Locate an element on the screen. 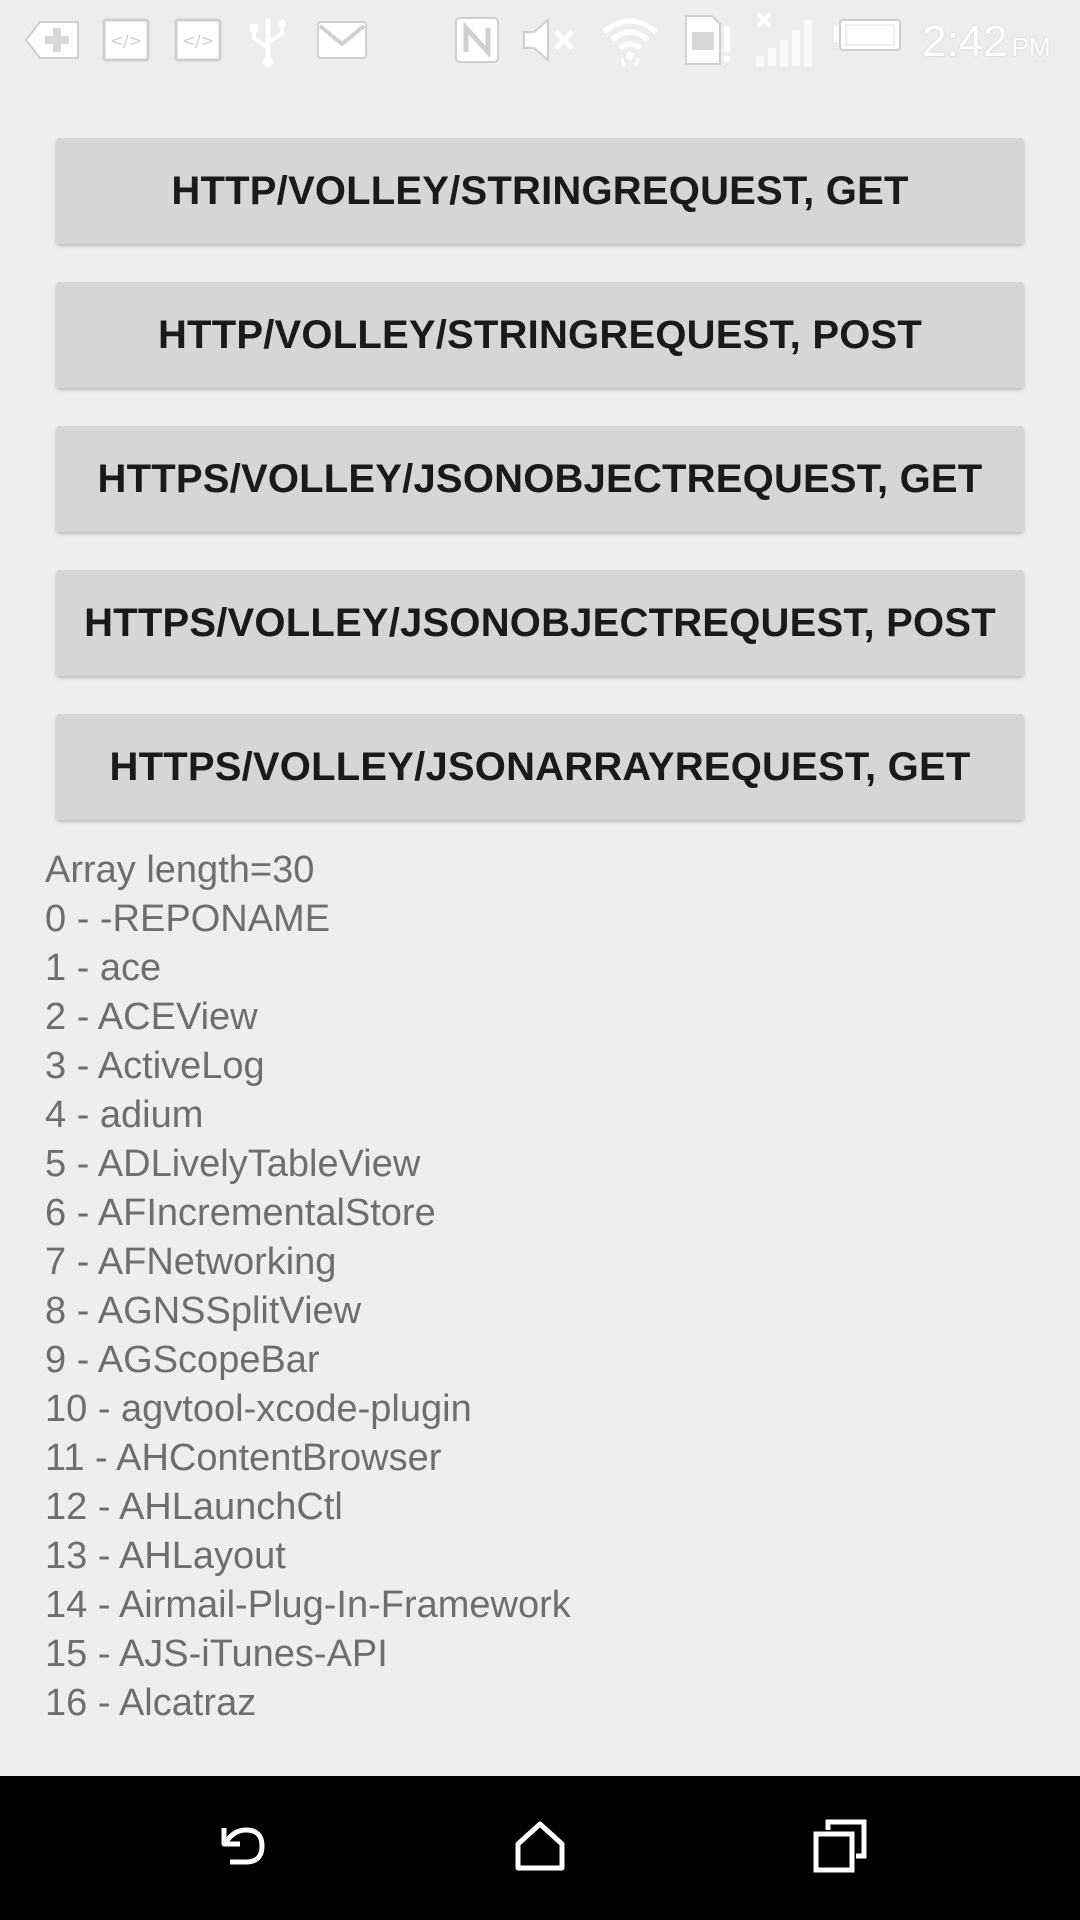  home-icon is located at coordinates (540, 1848).